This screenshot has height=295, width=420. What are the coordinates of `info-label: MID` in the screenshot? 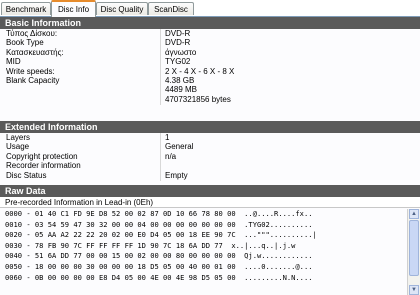 It's located at (13, 62).